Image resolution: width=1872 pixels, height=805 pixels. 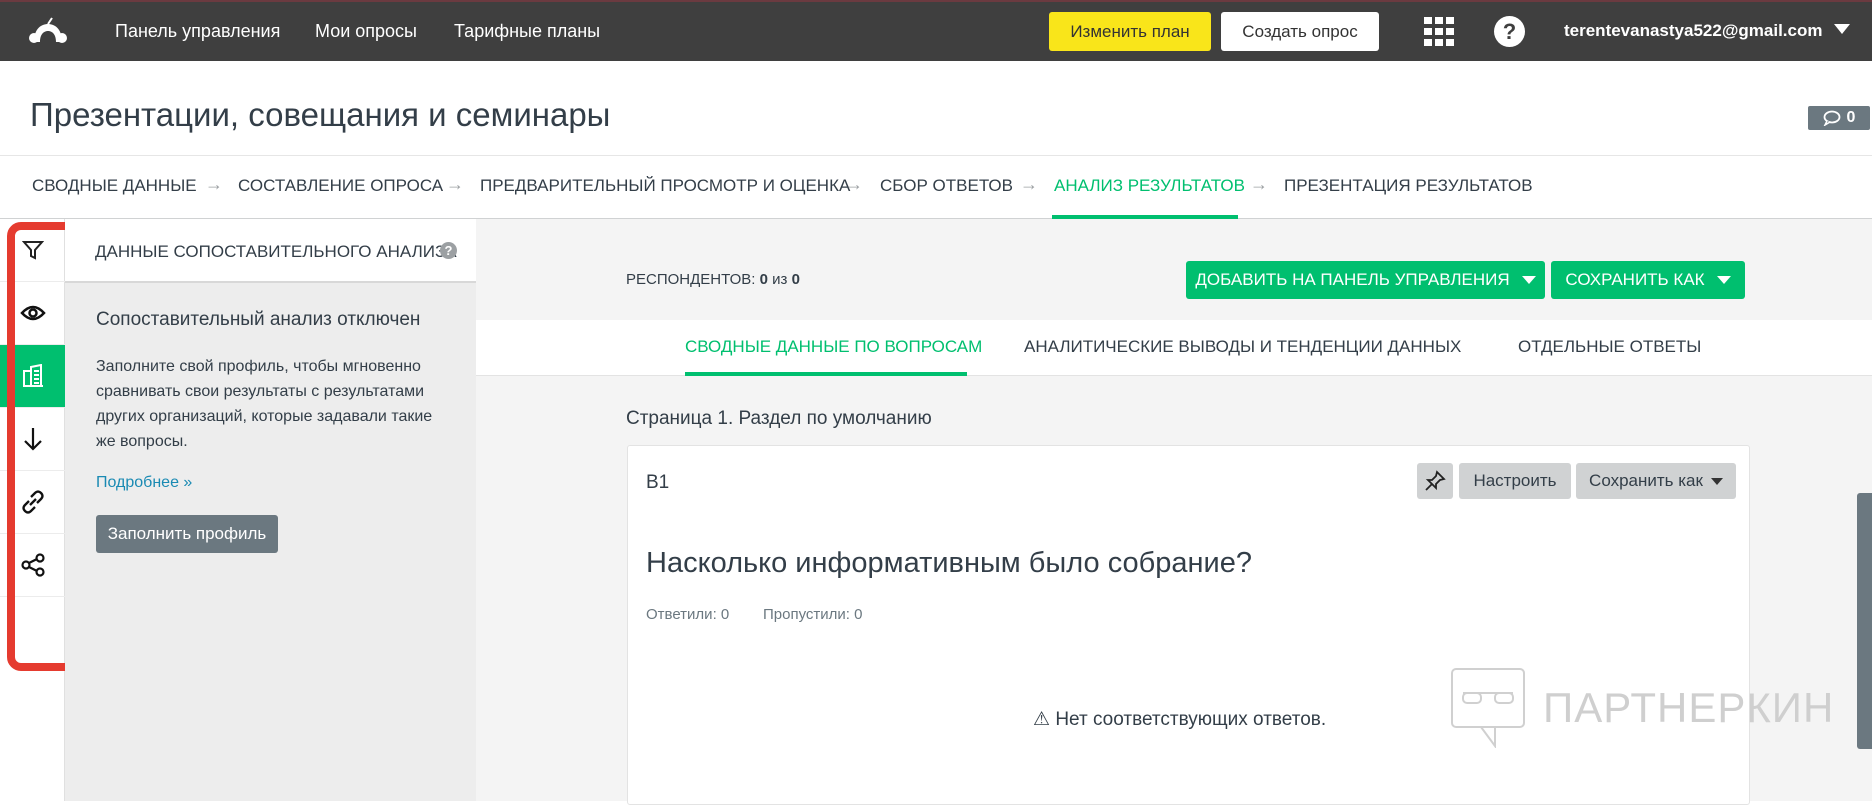 What do you see at coordinates (1042, 719) in the screenshot?
I see `warning-icon: ⚠` at bounding box center [1042, 719].